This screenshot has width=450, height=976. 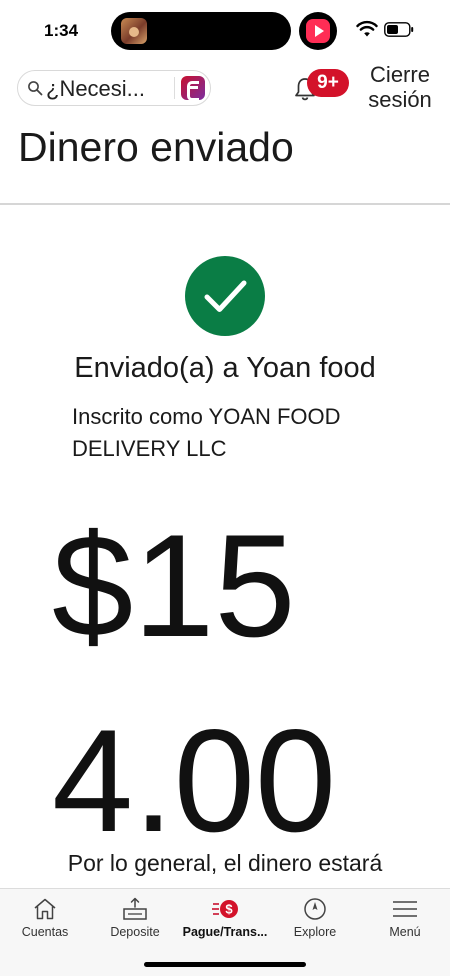 I want to click on notification-badge: 9+, so click(x=328, y=83).